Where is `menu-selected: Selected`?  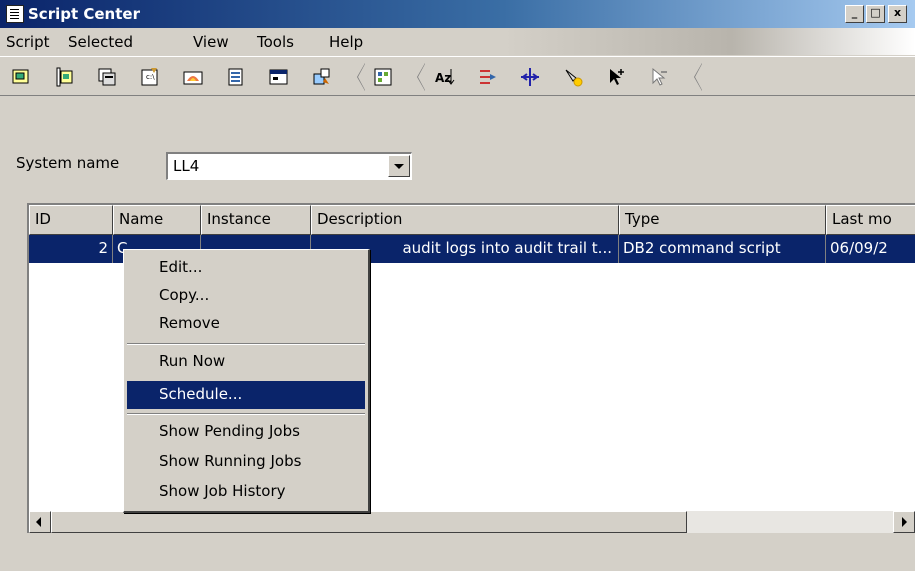 menu-selected: Selected is located at coordinates (100, 42).